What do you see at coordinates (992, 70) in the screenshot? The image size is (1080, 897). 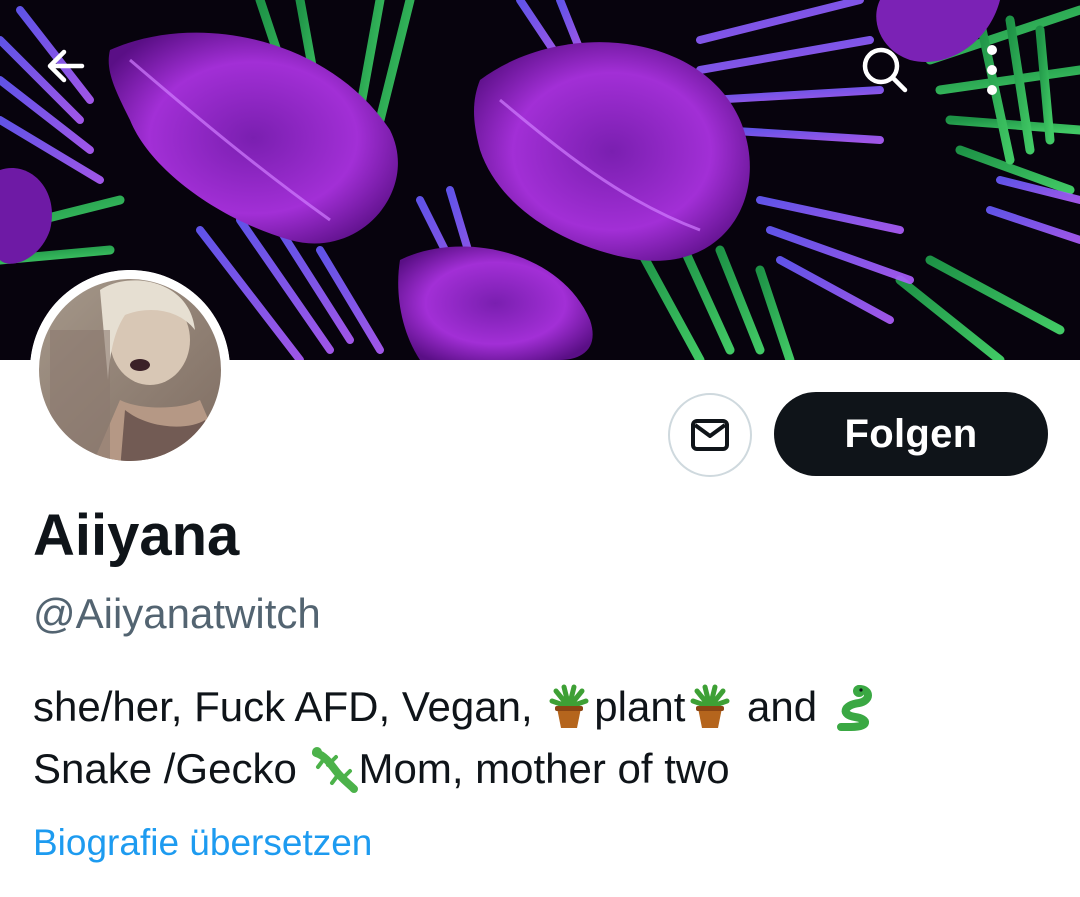 I see `more-vertical-icon` at bounding box center [992, 70].